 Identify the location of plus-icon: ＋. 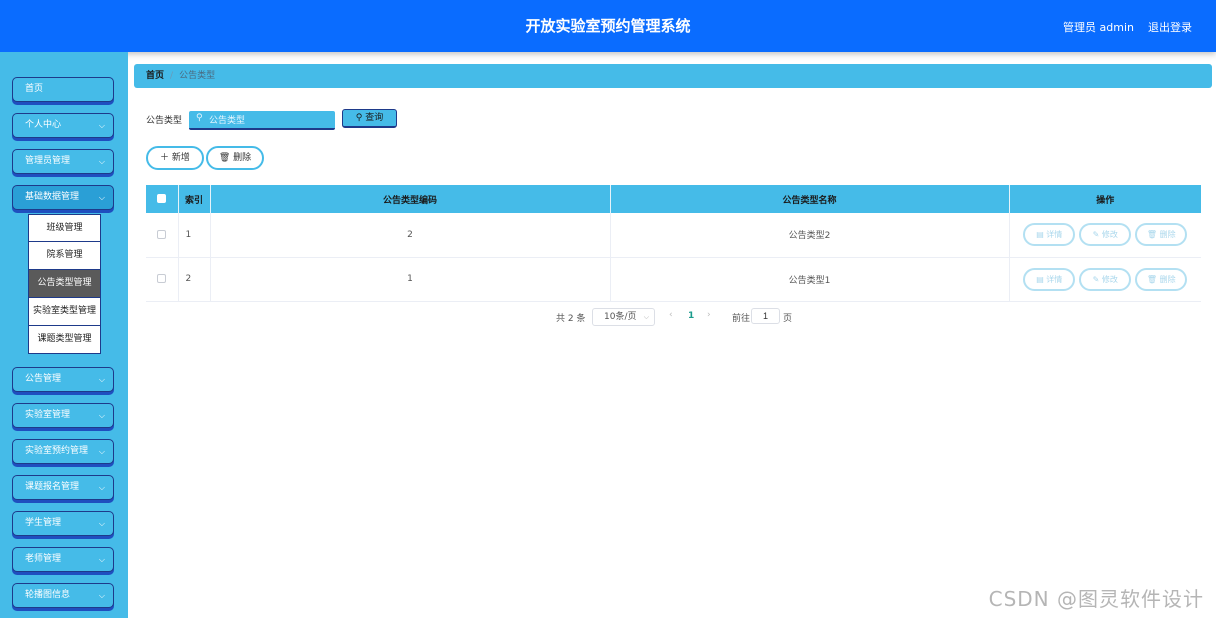
(166, 158).